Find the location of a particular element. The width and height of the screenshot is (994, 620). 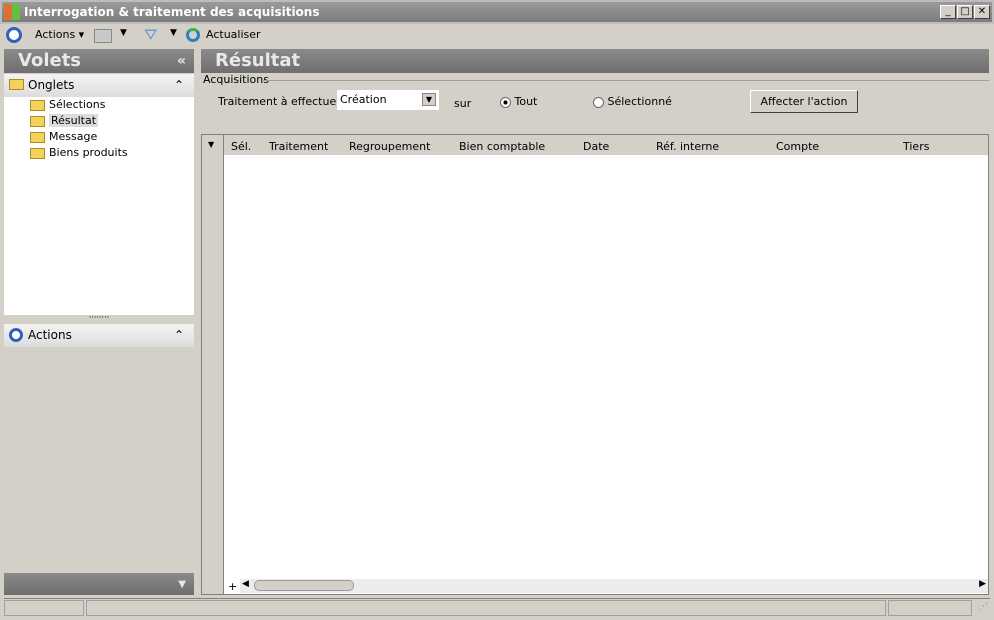

scroll-left-icon: ◀ is located at coordinates (245, 584).